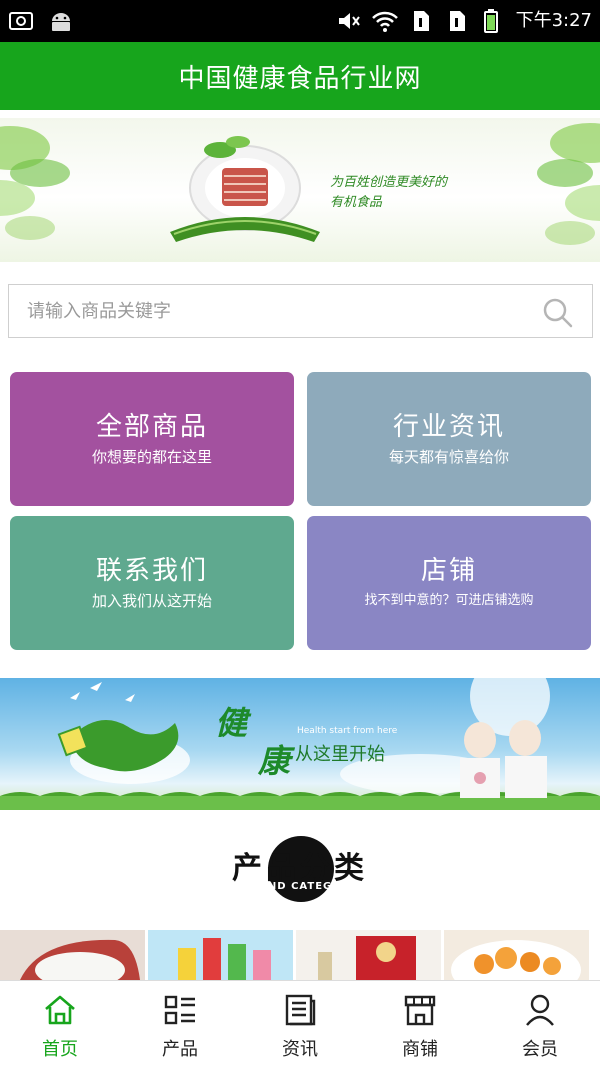  What do you see at coordinates (151, 571) in the screenshot?
I see `tile-title: 联系我们` at bounding box center [151, 571].